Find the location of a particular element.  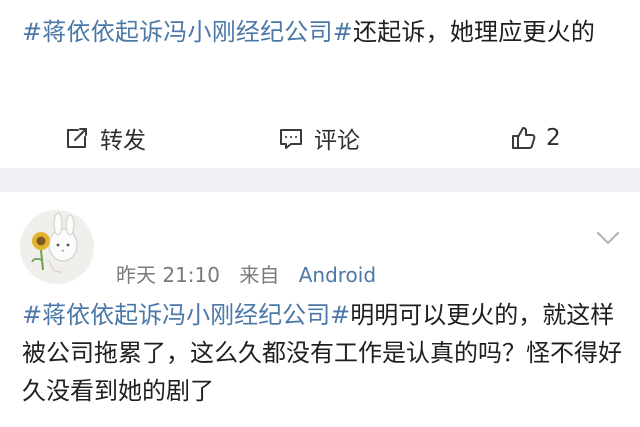

repost-button: 转发 is located at coordinates (104, 138).